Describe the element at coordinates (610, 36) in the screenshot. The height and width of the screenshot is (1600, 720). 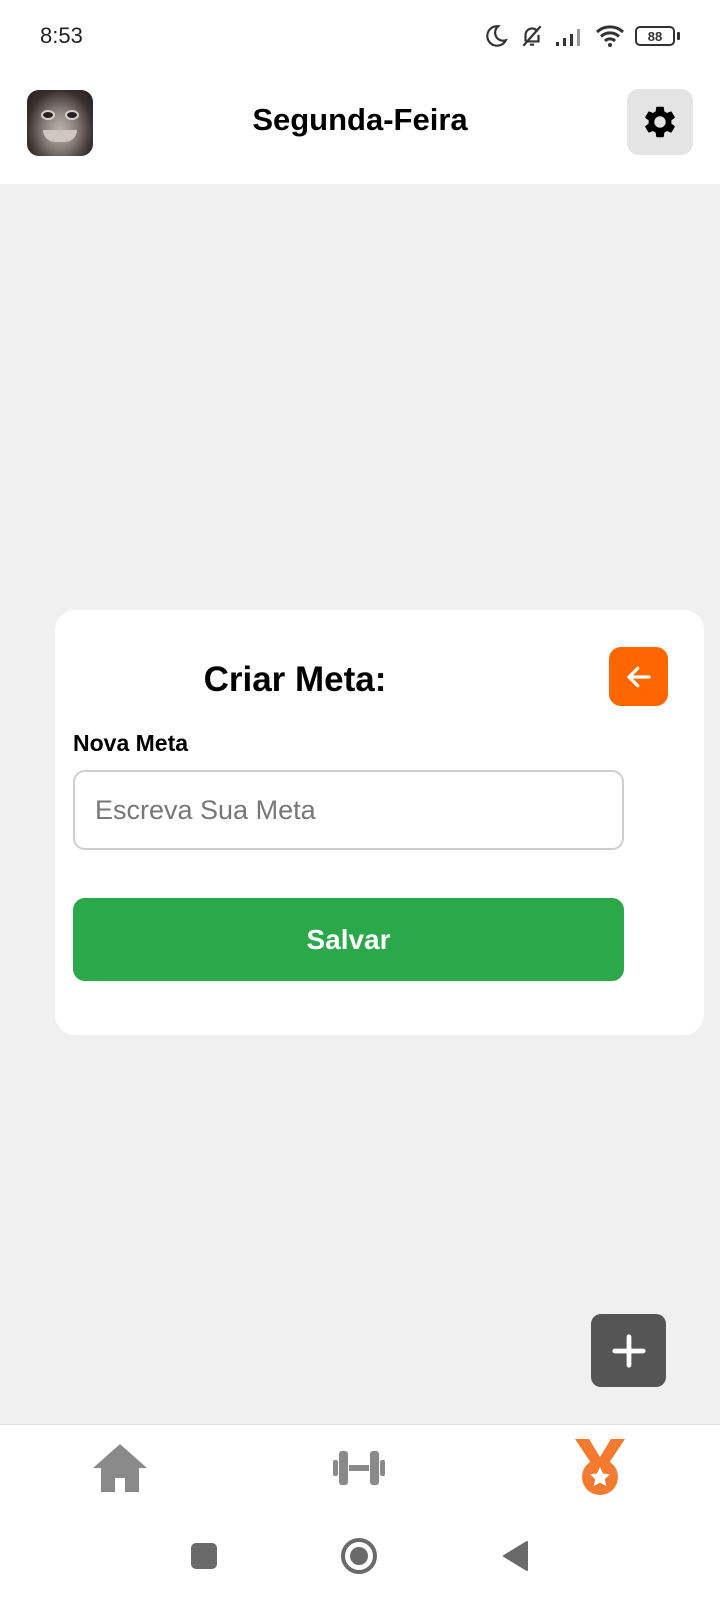
I see `wifi-icon` at that location.